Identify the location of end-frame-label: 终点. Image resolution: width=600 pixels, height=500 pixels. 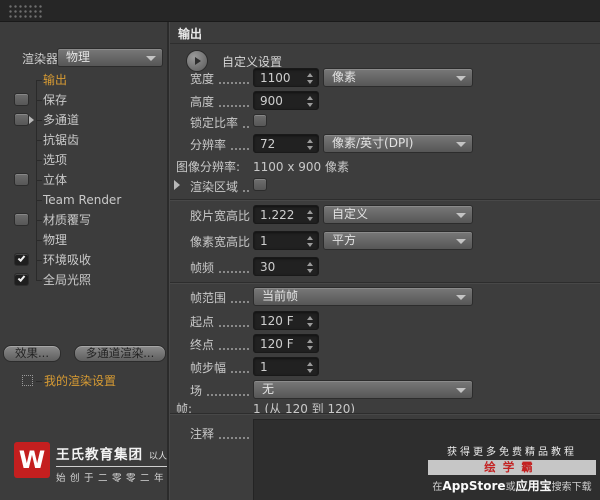
(202, 345).